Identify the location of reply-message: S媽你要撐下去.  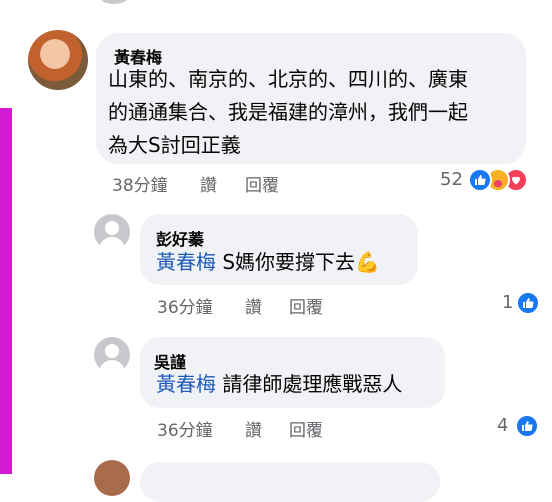
(289, 262).